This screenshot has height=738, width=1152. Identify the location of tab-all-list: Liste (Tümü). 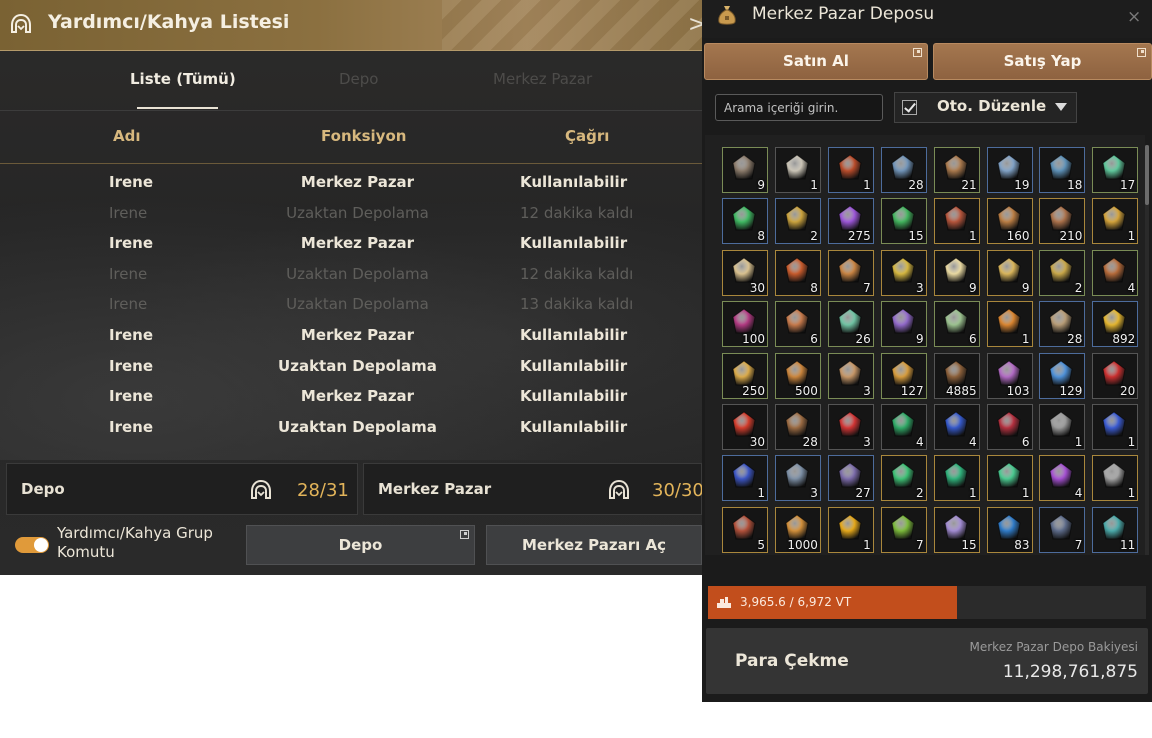
(183, 79).